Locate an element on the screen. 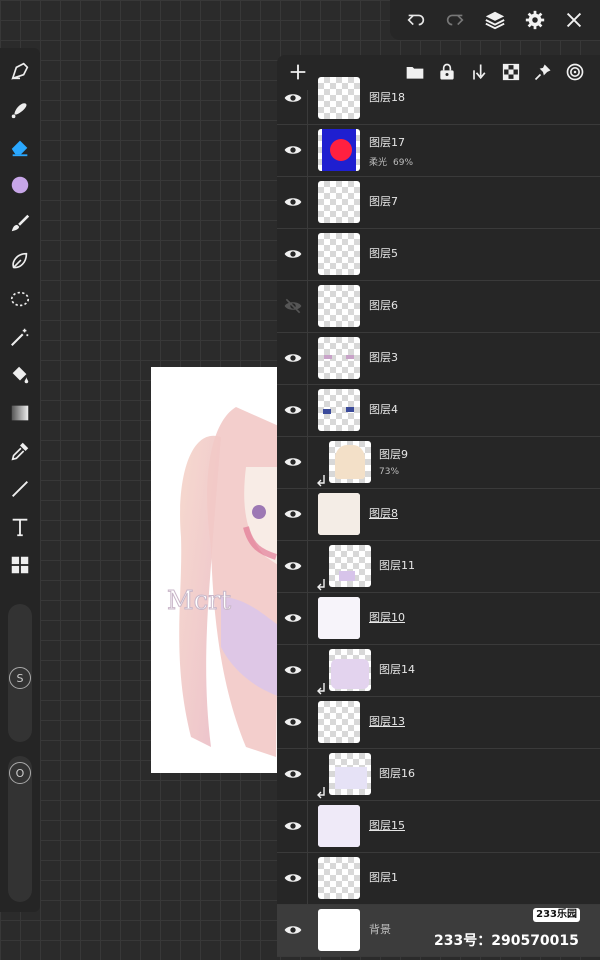 The height and width of the screenshot is (960, 600). grid-icon is located at coordinates (20, 565).